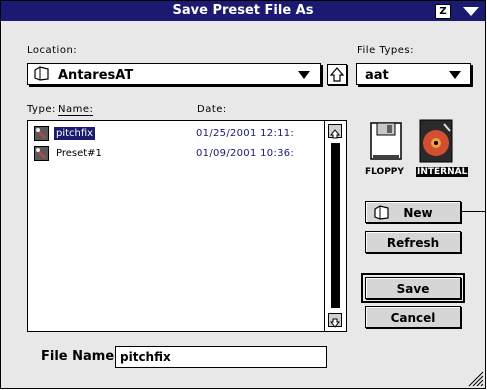 This screenshot has width=487, height=390. What do you see at coordinates (413, 288) in the screenshot?
I see `save-button: Save` at bounding box center [413, 288].